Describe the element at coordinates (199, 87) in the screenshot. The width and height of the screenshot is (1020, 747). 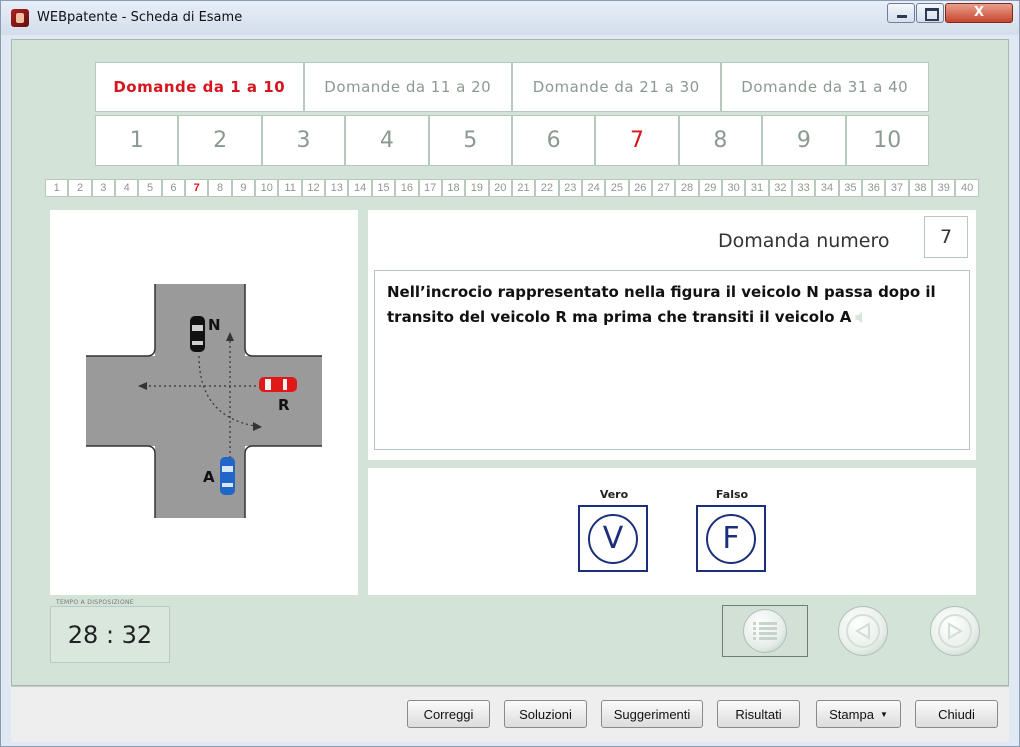
I see `tab-range-1-10: Domande da 1 a 10` at that location.